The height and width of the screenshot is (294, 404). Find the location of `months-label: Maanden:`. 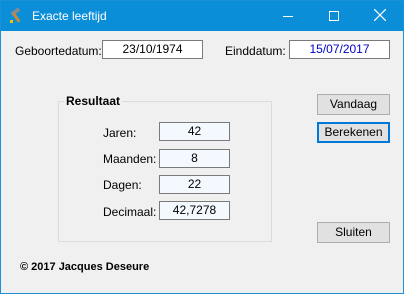

months-label: Maanden: is located at coordinates (130, 159).